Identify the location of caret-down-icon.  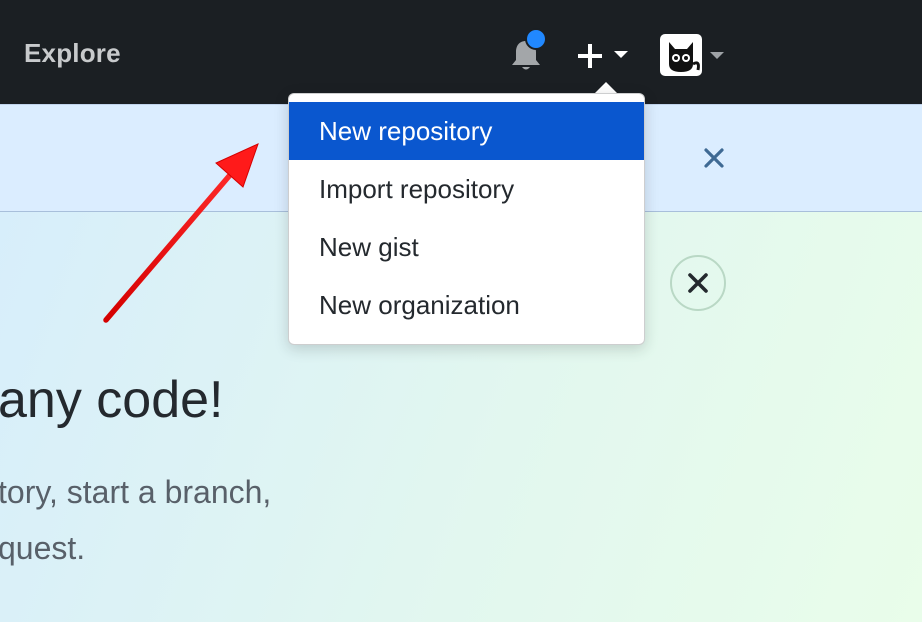
(621, 54).